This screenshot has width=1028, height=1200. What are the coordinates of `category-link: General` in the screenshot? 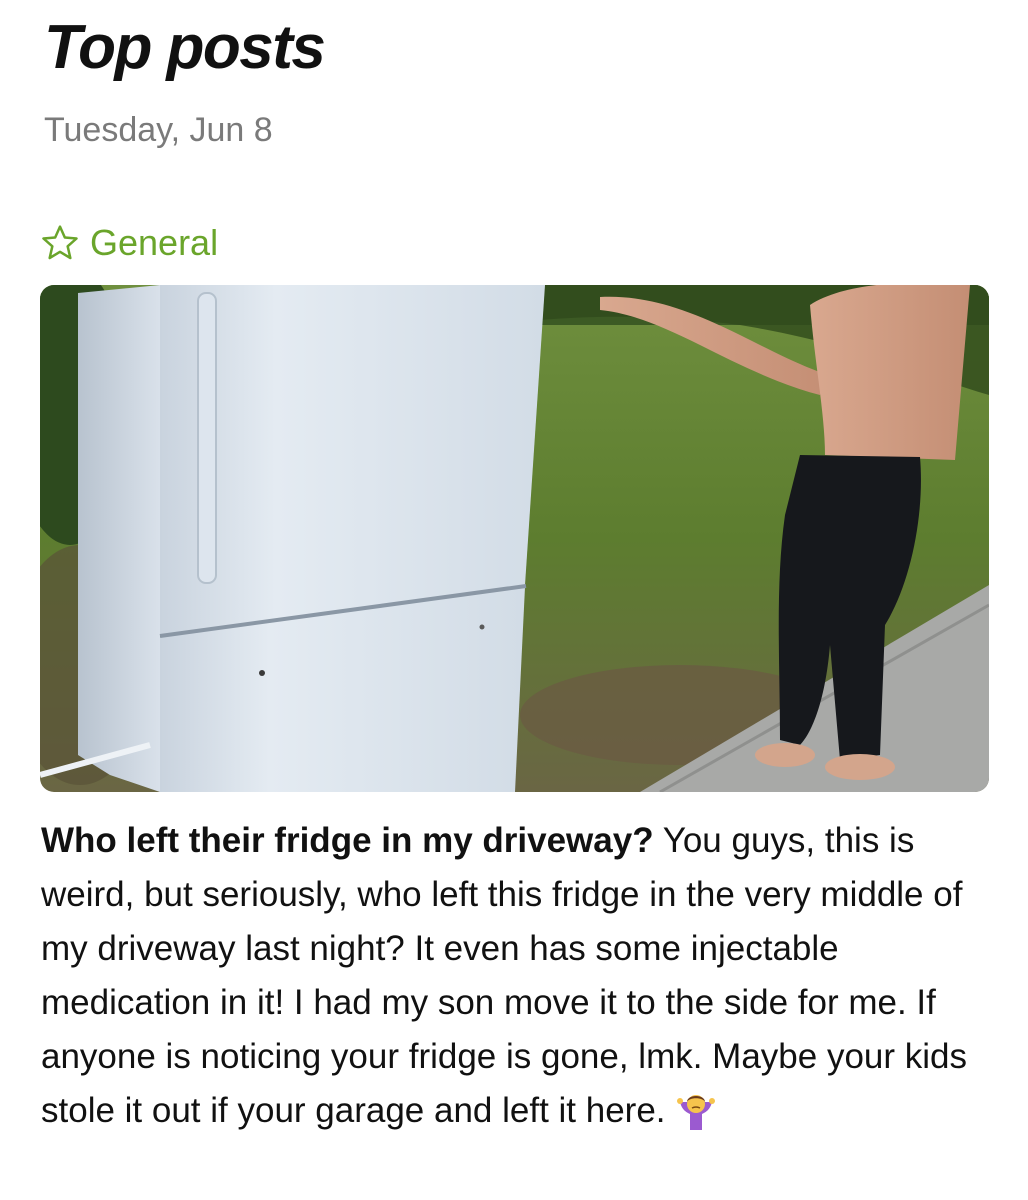 It's located at (129, 243).